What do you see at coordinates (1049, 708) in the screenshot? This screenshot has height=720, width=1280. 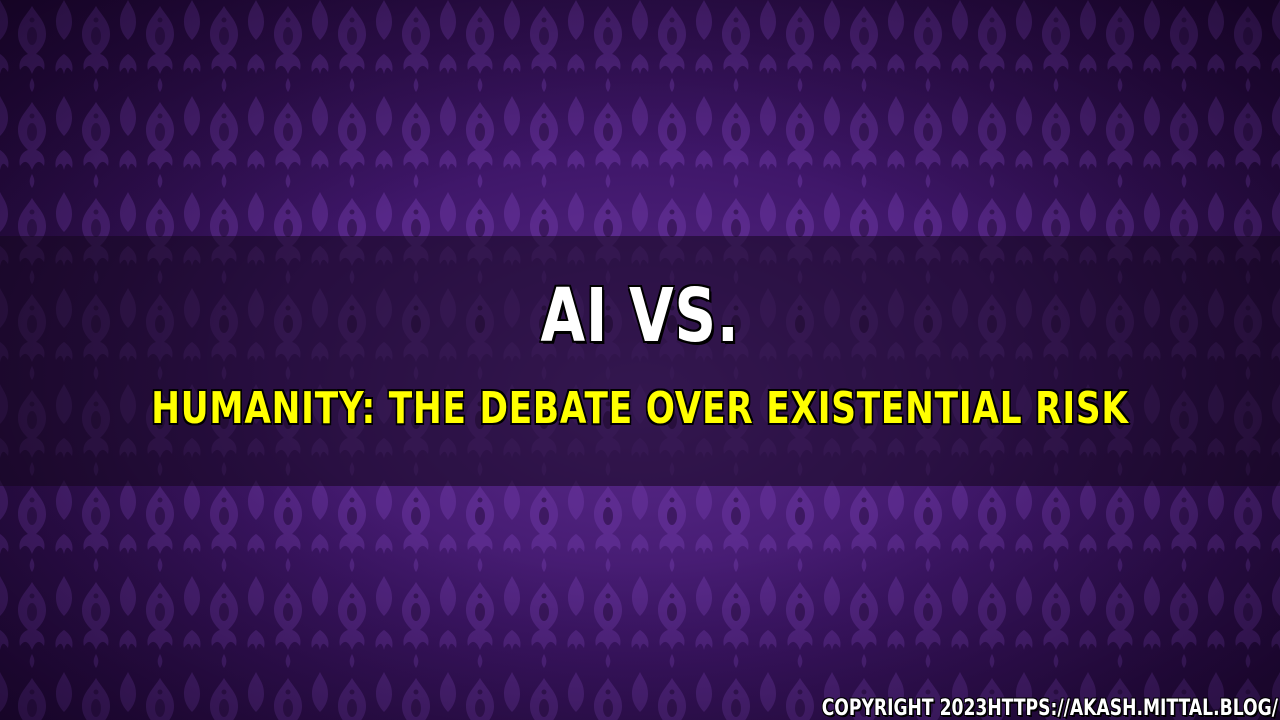 I see `copyright-footer: COPYRIGHT 2023HTTPS://AKASH.MITTAL.BLOG/` at bounding box center [1049, 708].